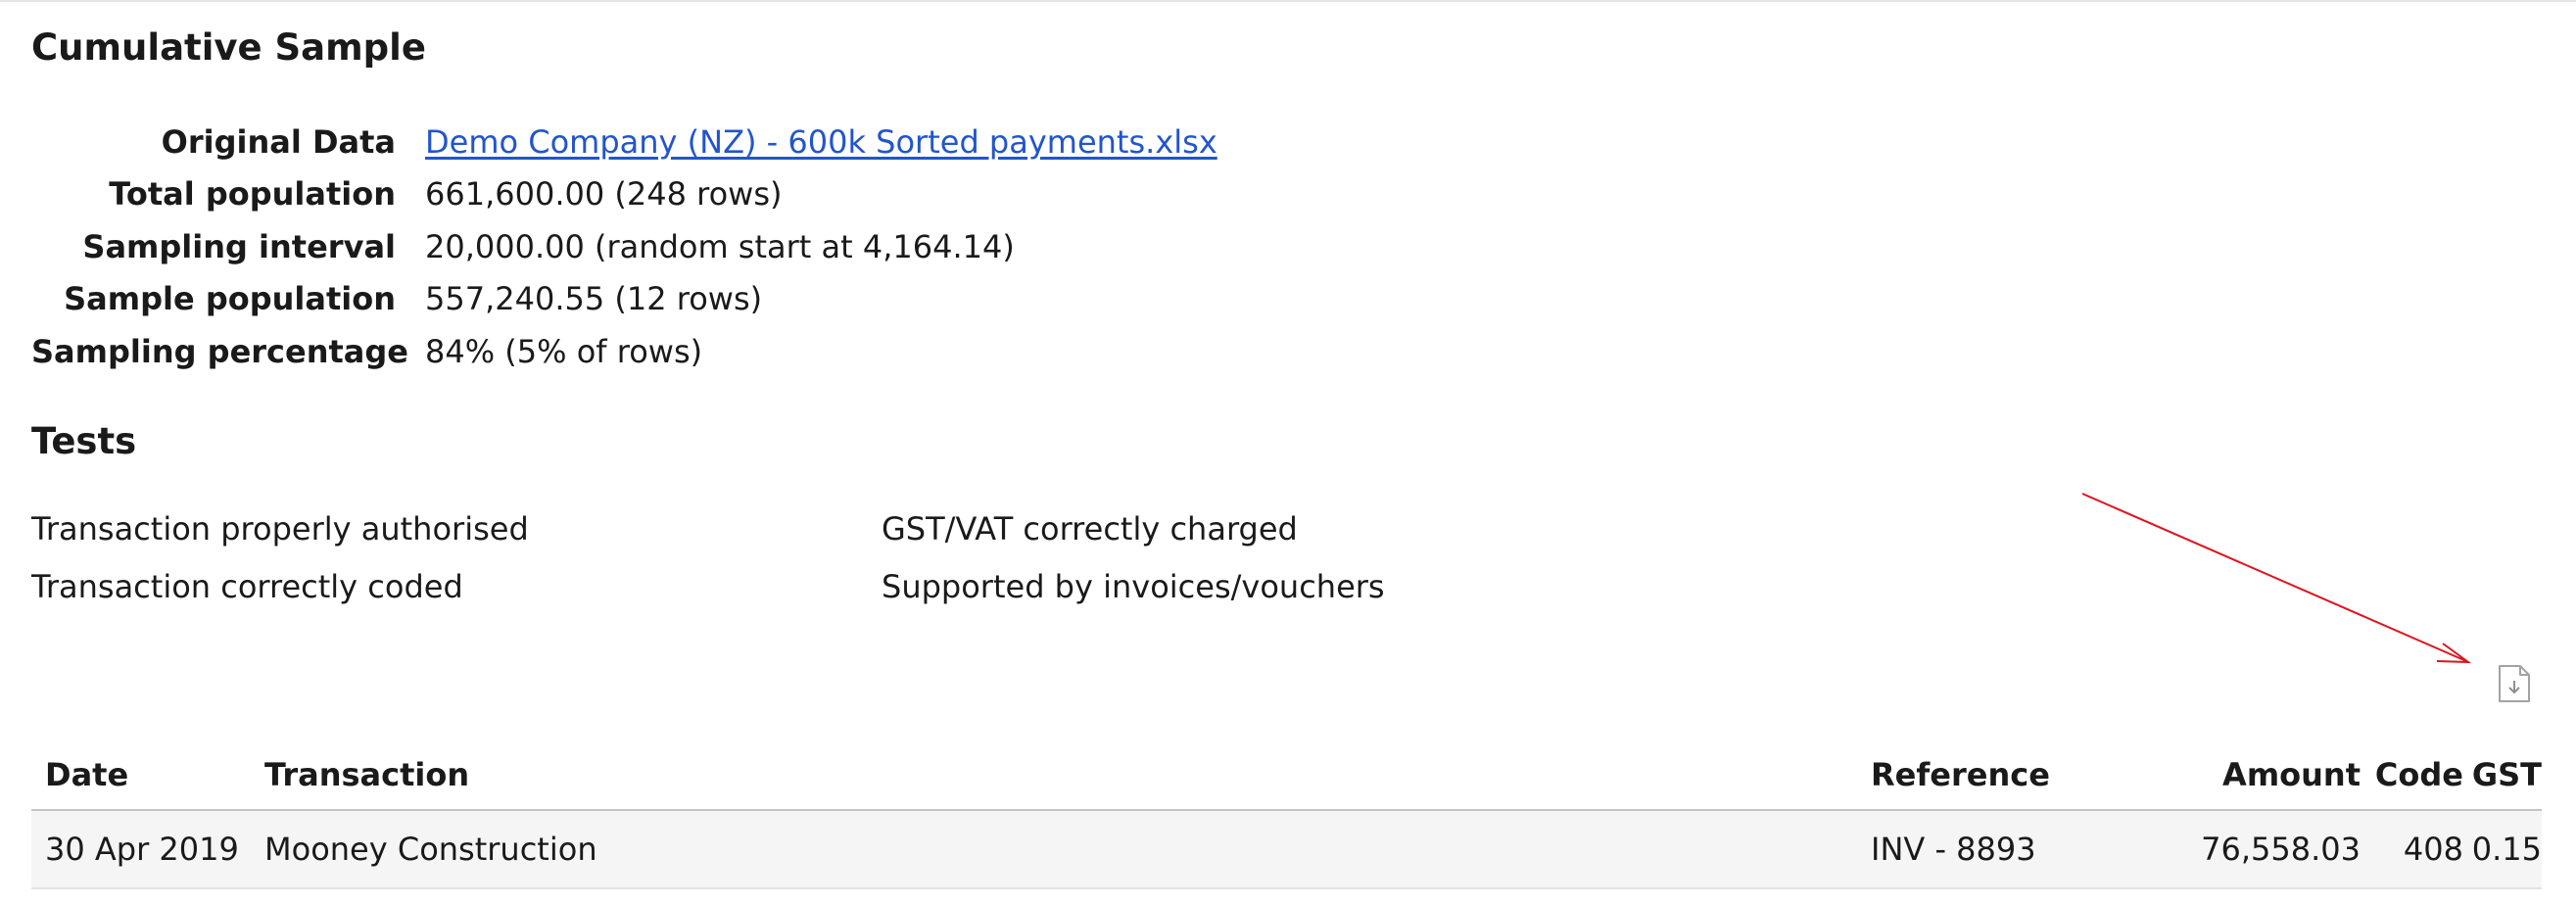  I want to click on summary-row-total-population: Total population 661,600.00 (248 rows), so click(624, 194).